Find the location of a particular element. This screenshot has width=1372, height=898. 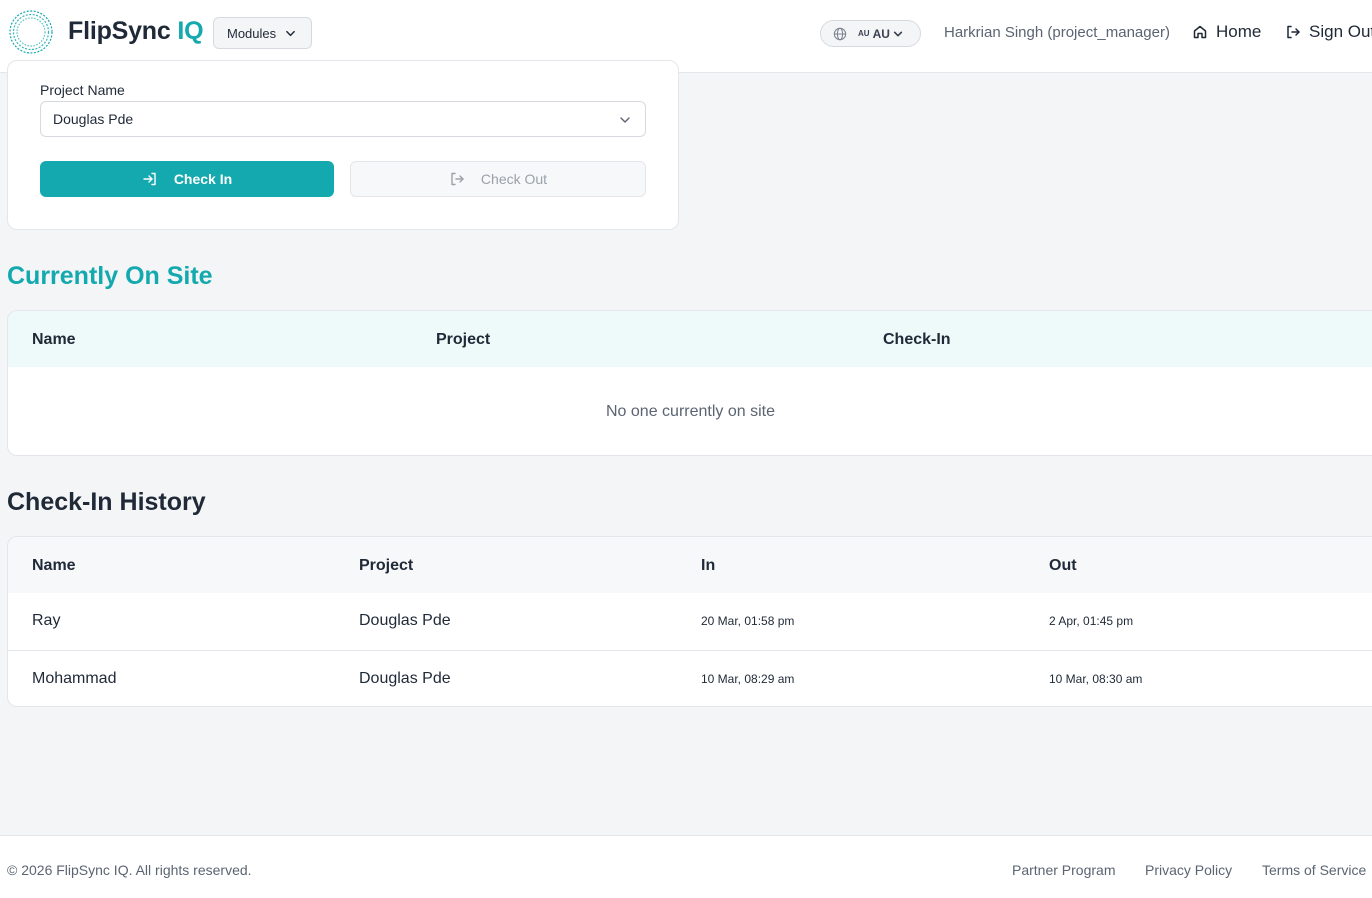

globe-icon is located at coordinates (840, 33).